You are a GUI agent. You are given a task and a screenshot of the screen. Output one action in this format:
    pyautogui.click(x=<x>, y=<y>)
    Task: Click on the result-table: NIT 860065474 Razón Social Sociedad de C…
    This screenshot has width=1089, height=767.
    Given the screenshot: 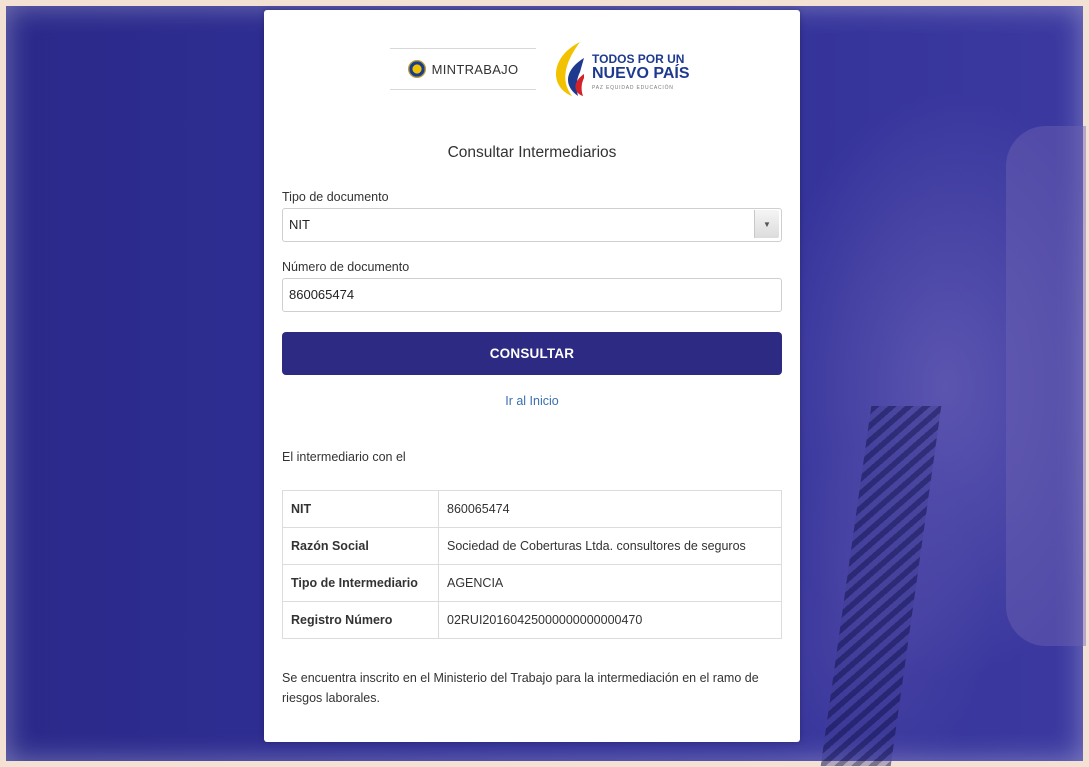 What is the action you would take?
    pyautogui.click(x=532, y=564)
    